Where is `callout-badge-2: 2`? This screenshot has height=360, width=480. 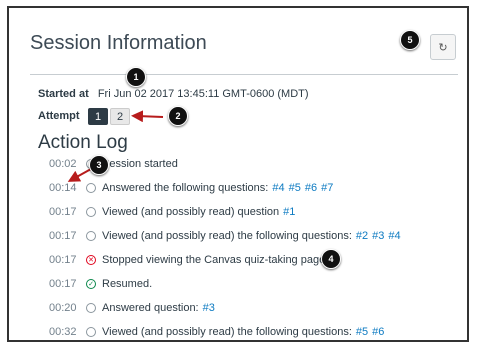 callout-badge-2: 2 is located at coordinates (178, 116).